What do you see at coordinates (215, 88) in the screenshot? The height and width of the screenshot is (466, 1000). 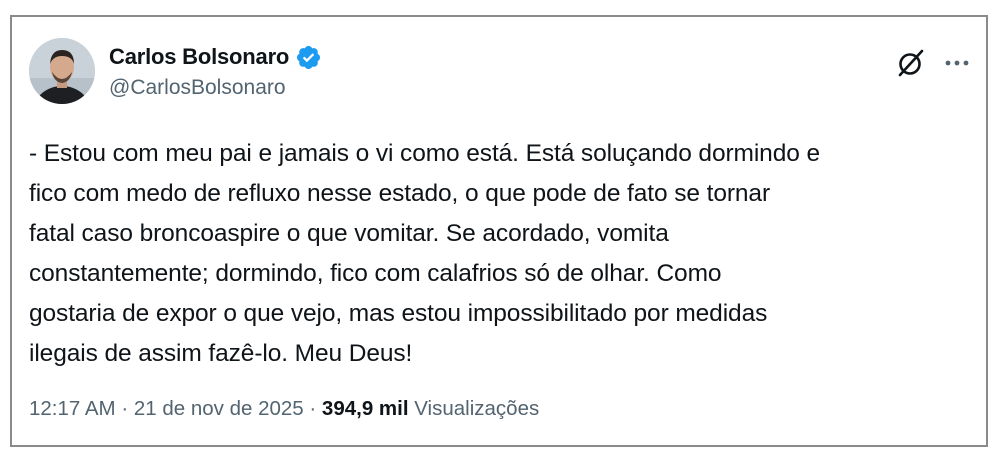 I see `author-handle: @CarlosBolsonaro` at bounding box center [215, 88].